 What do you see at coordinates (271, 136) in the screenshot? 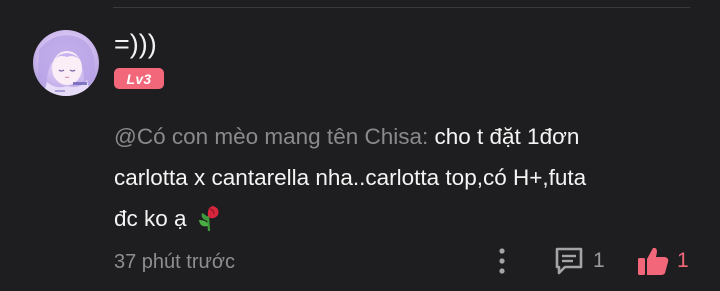
I see `mention-link: @Có con mèo mang tên Chisa:` at bounding box center [271, 136].